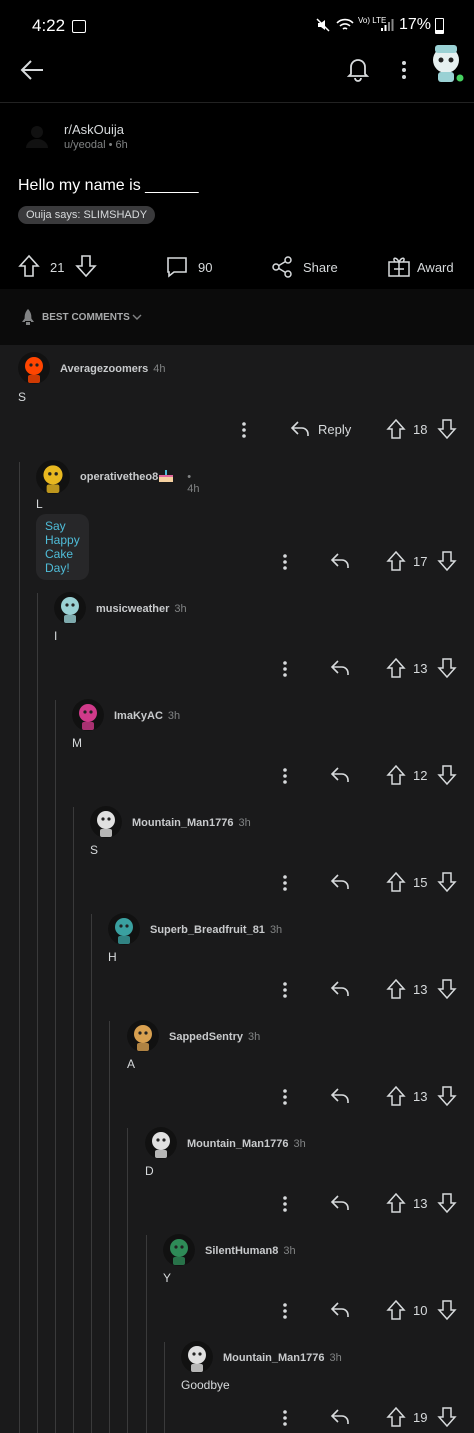  Describe the element at coordinates (237, 73) in the screenshot. I see `top-bar` at that location.